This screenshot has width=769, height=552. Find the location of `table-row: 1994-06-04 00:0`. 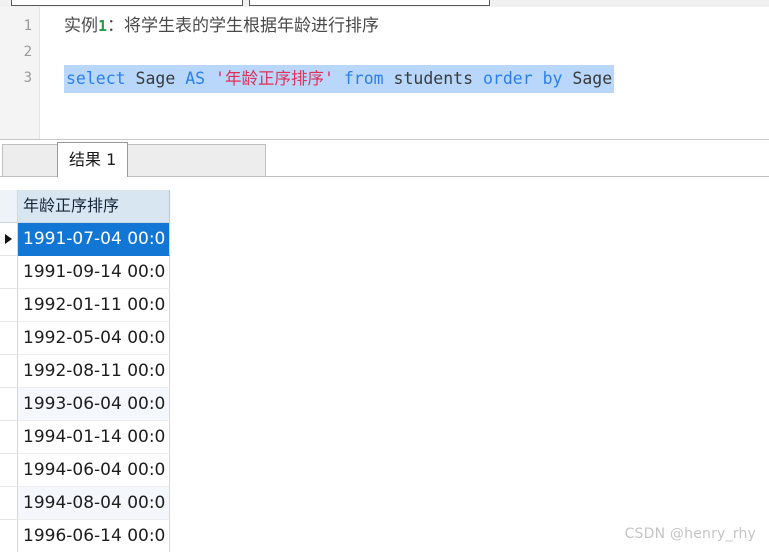

table-row: 1994-06-04 00:0 is located at coordinates (100, 470).